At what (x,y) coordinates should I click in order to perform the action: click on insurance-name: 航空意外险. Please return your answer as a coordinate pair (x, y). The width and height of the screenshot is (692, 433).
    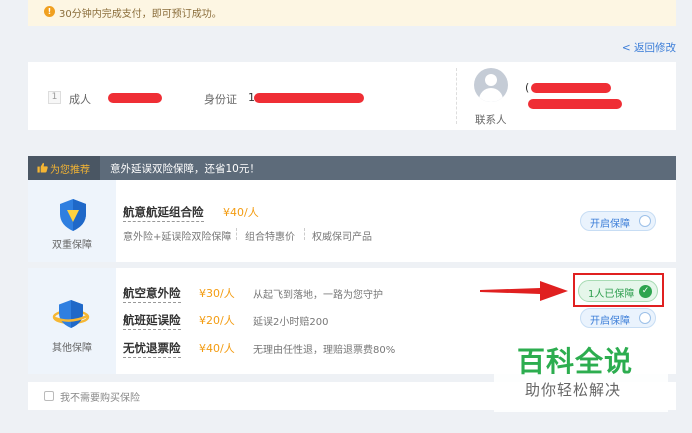
    Looking at the image, I should click on (152, 294).